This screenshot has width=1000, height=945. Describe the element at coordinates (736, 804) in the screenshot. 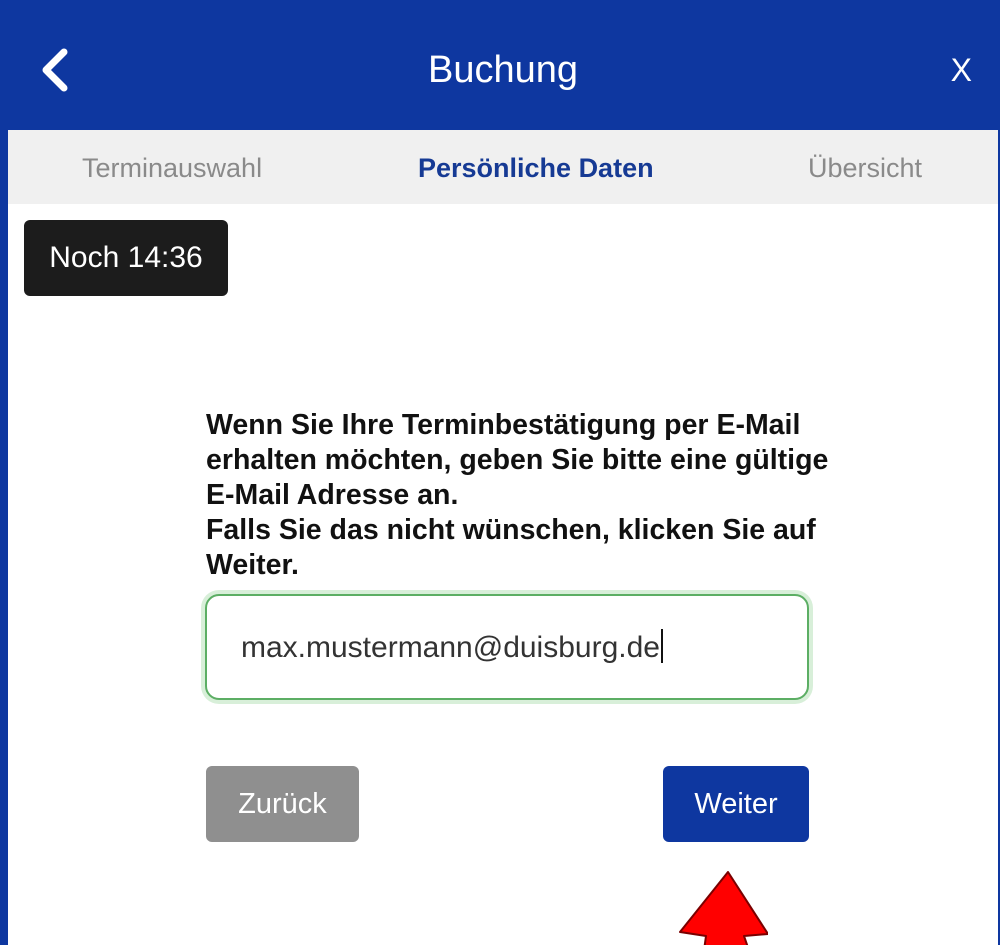

I see `next-button: Weiter` at that location.